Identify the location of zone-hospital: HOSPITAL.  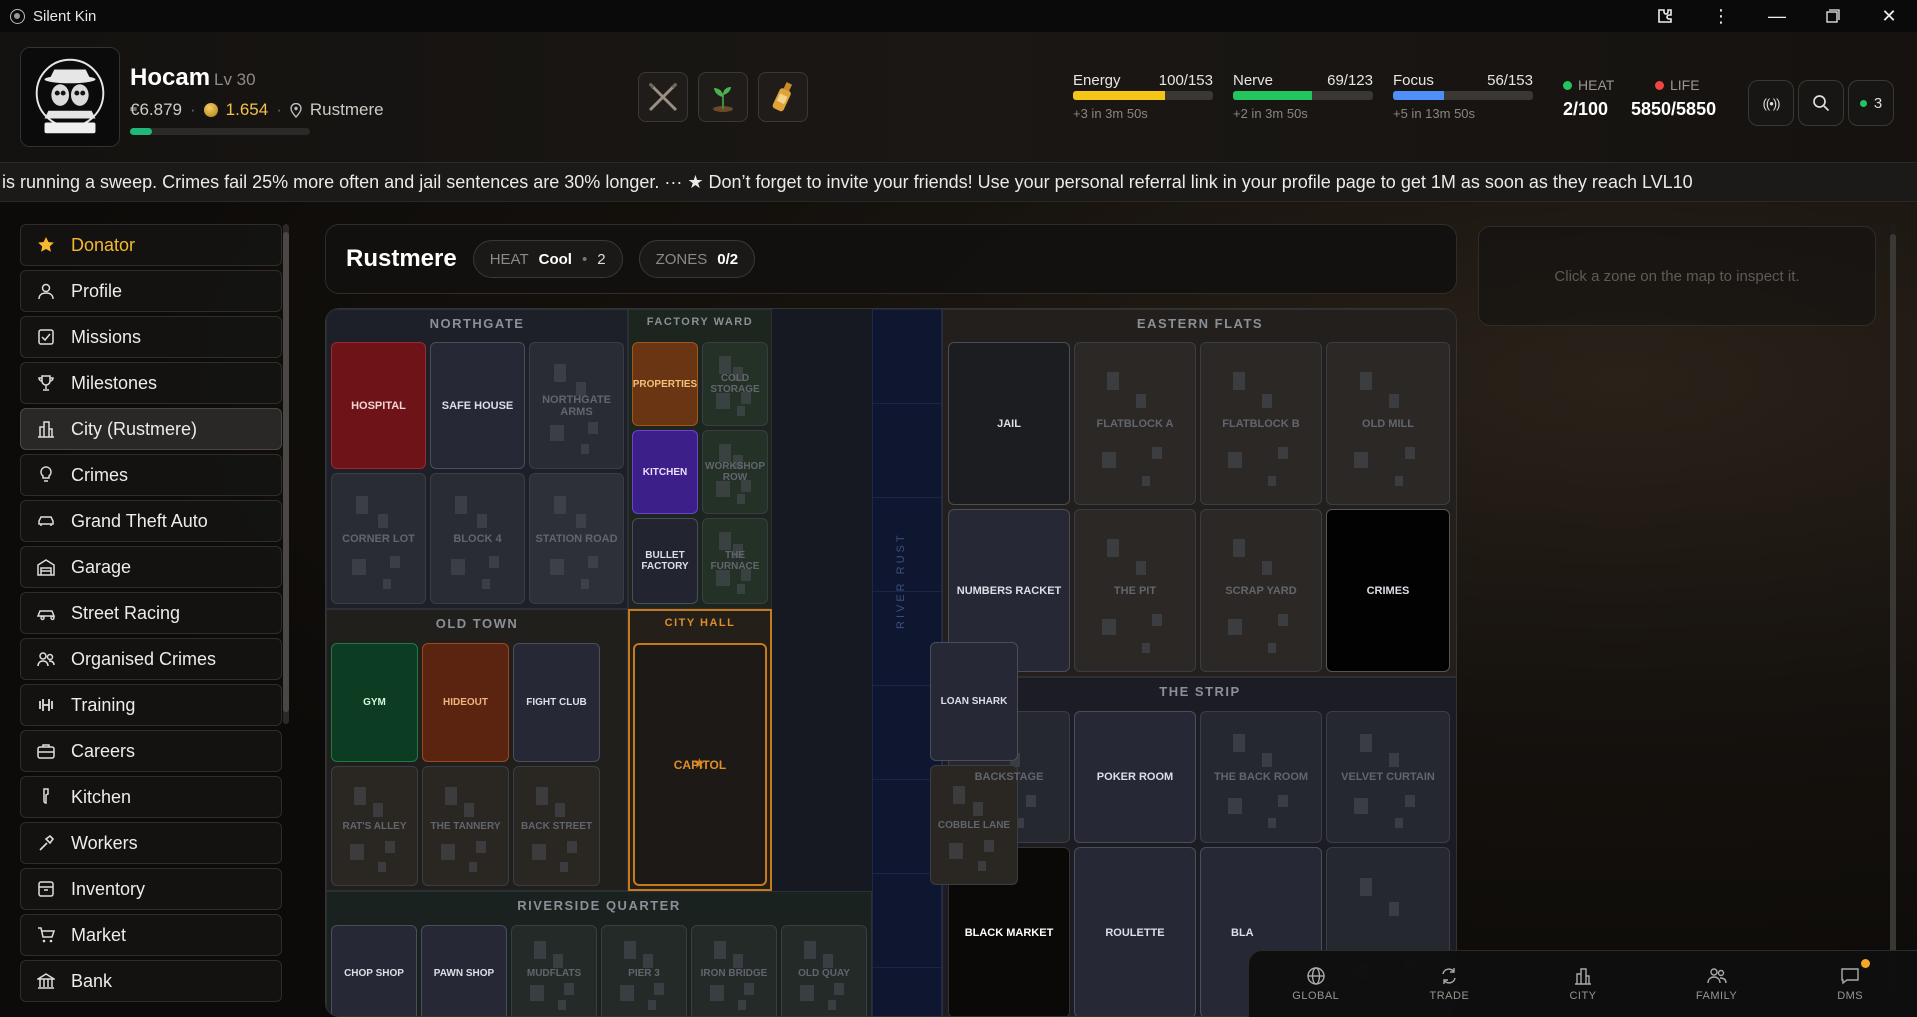
(378, 405).